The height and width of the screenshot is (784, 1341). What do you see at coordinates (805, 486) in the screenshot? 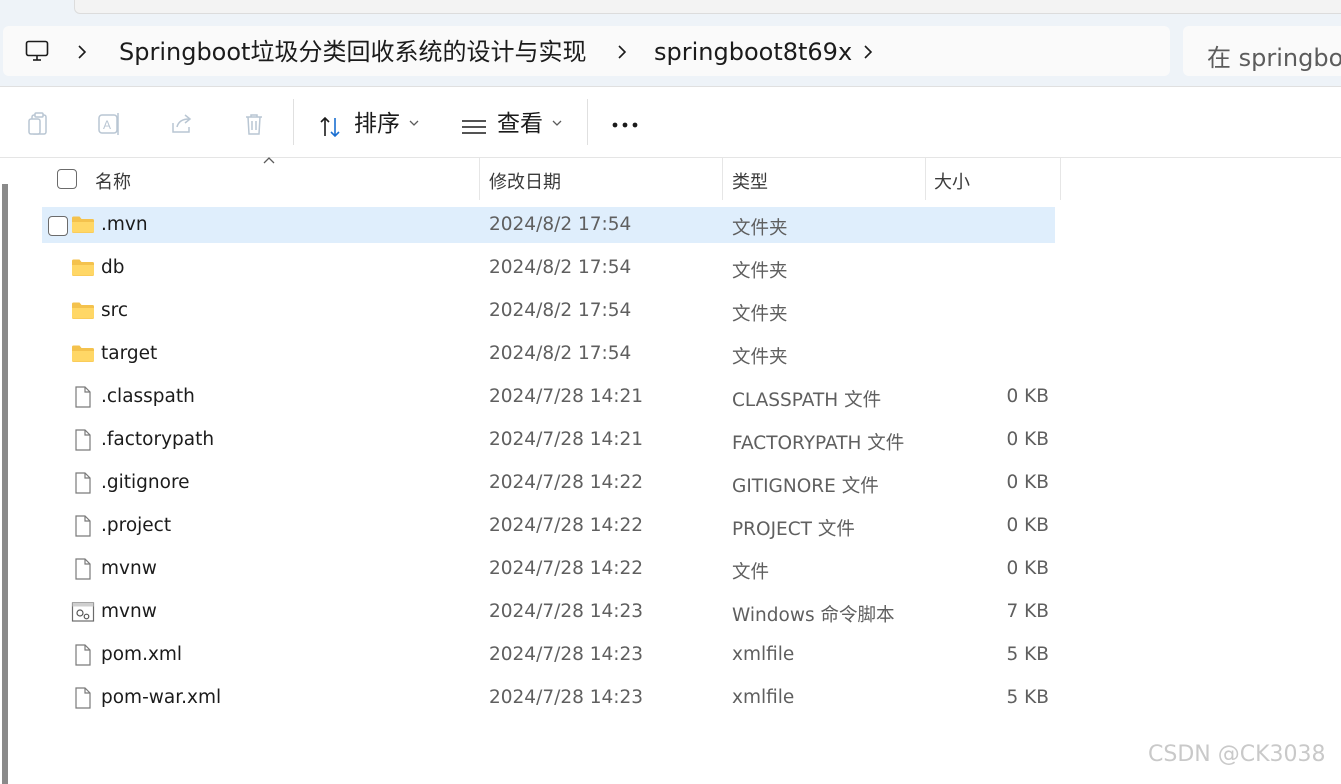
I see `file-type: GITIGNORE 文件` at bounding box center [805, 486].